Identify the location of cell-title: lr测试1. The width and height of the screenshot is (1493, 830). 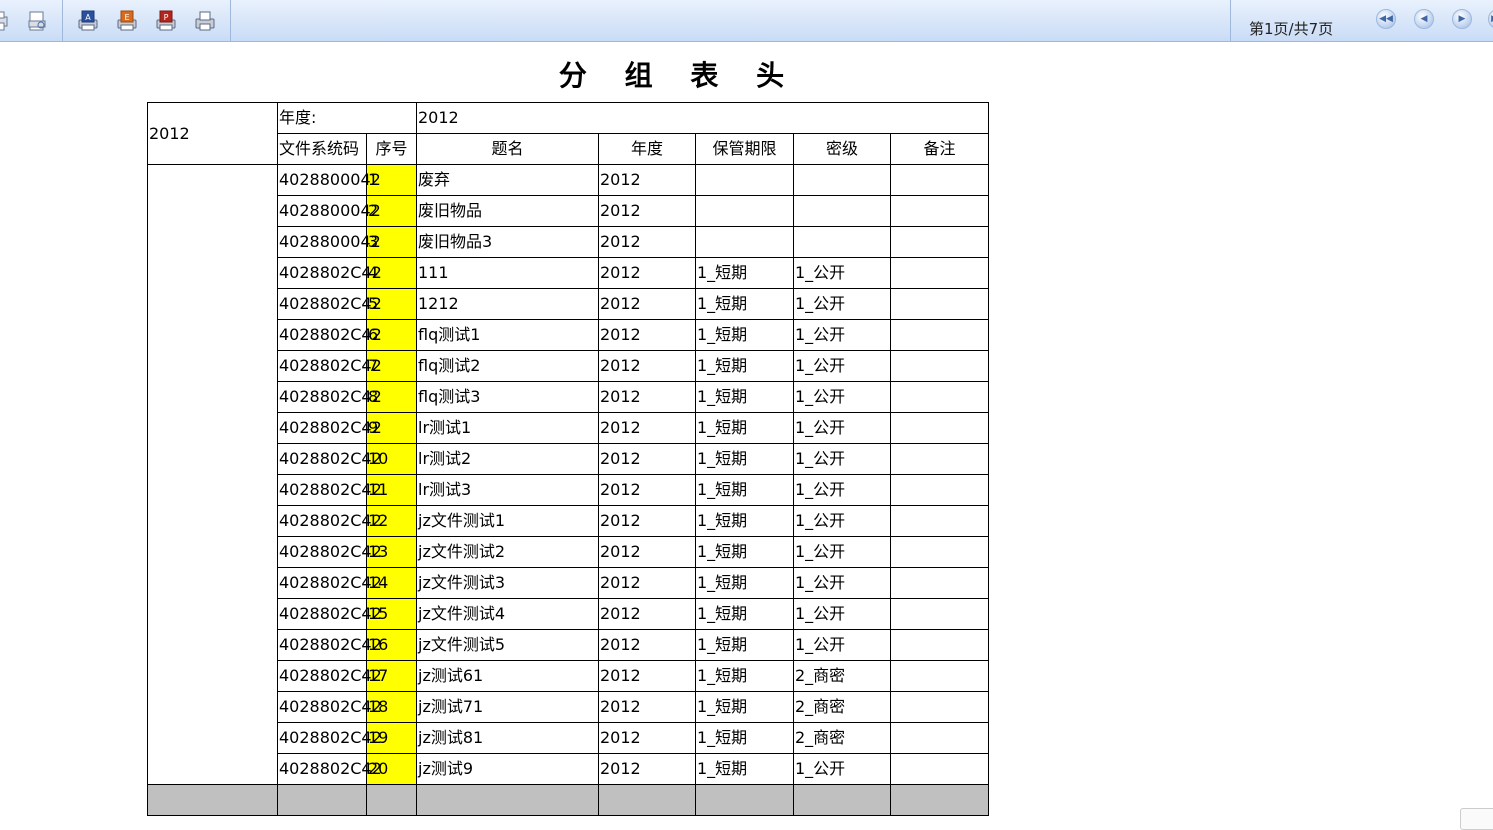
(507, 428).